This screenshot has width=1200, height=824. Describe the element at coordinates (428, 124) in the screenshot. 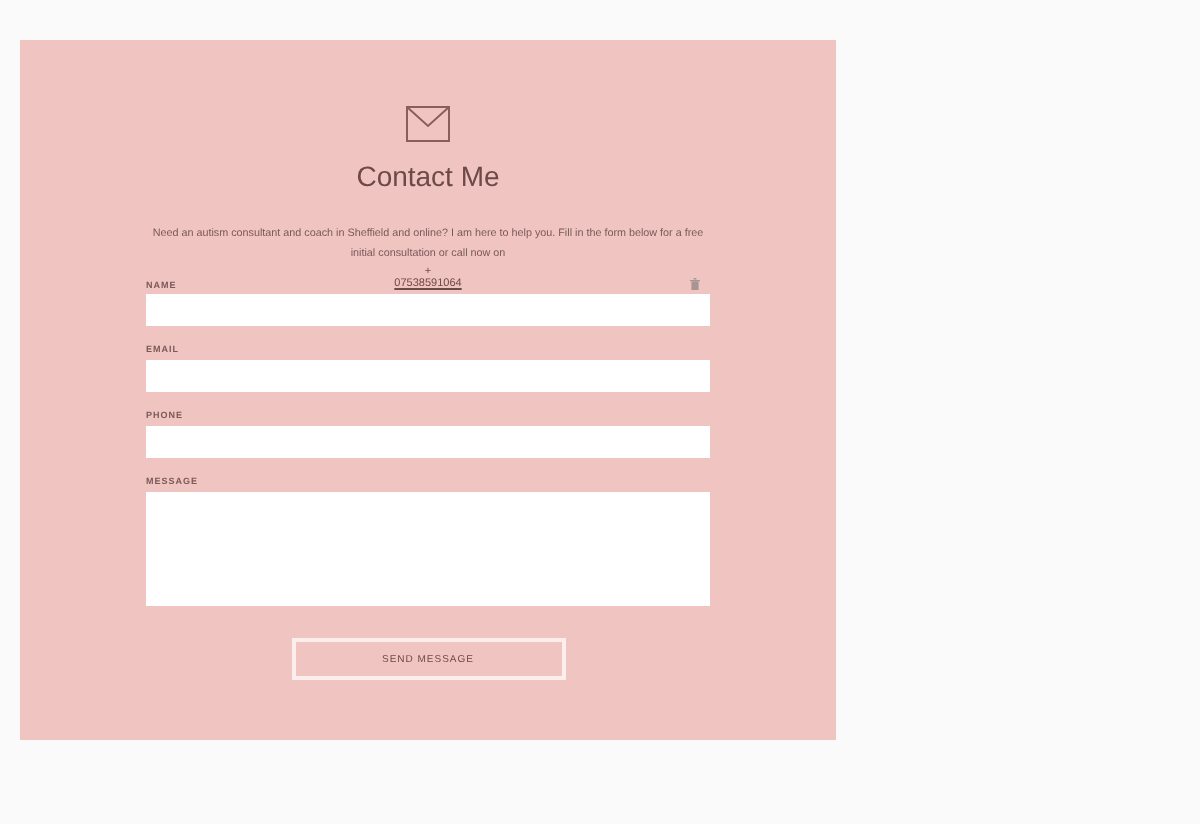

I see `envelope-icon` at that location.